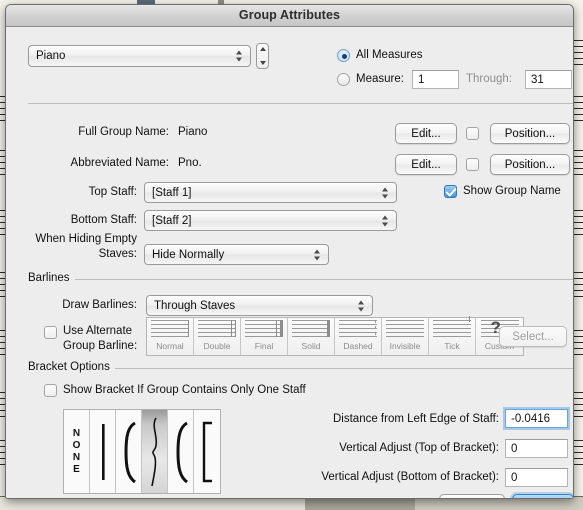  What do you see at coordinates (531, 418) in the screenshot?
I see `distance-from-left-edge-value: -0.0416` at bounding box center [531, 418].